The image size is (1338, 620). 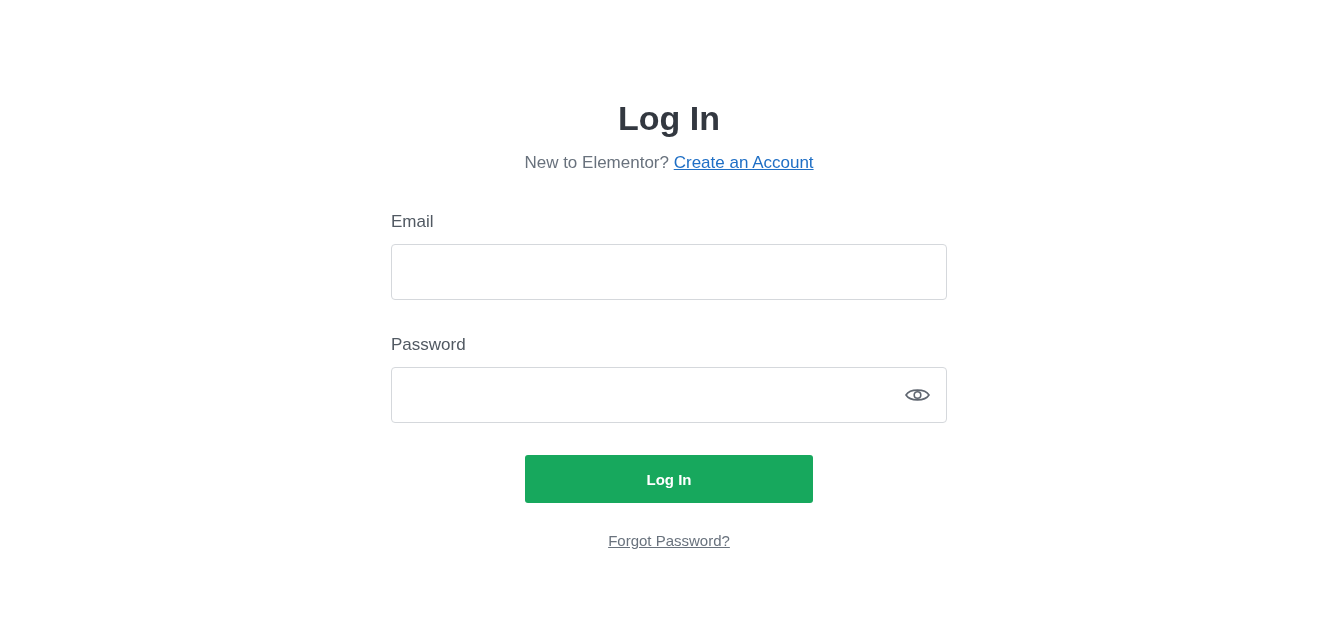 What do you see at coordinates (669, 479) in the screenshot?
I see `login-button: Log In` at bounding box center [669, 479].